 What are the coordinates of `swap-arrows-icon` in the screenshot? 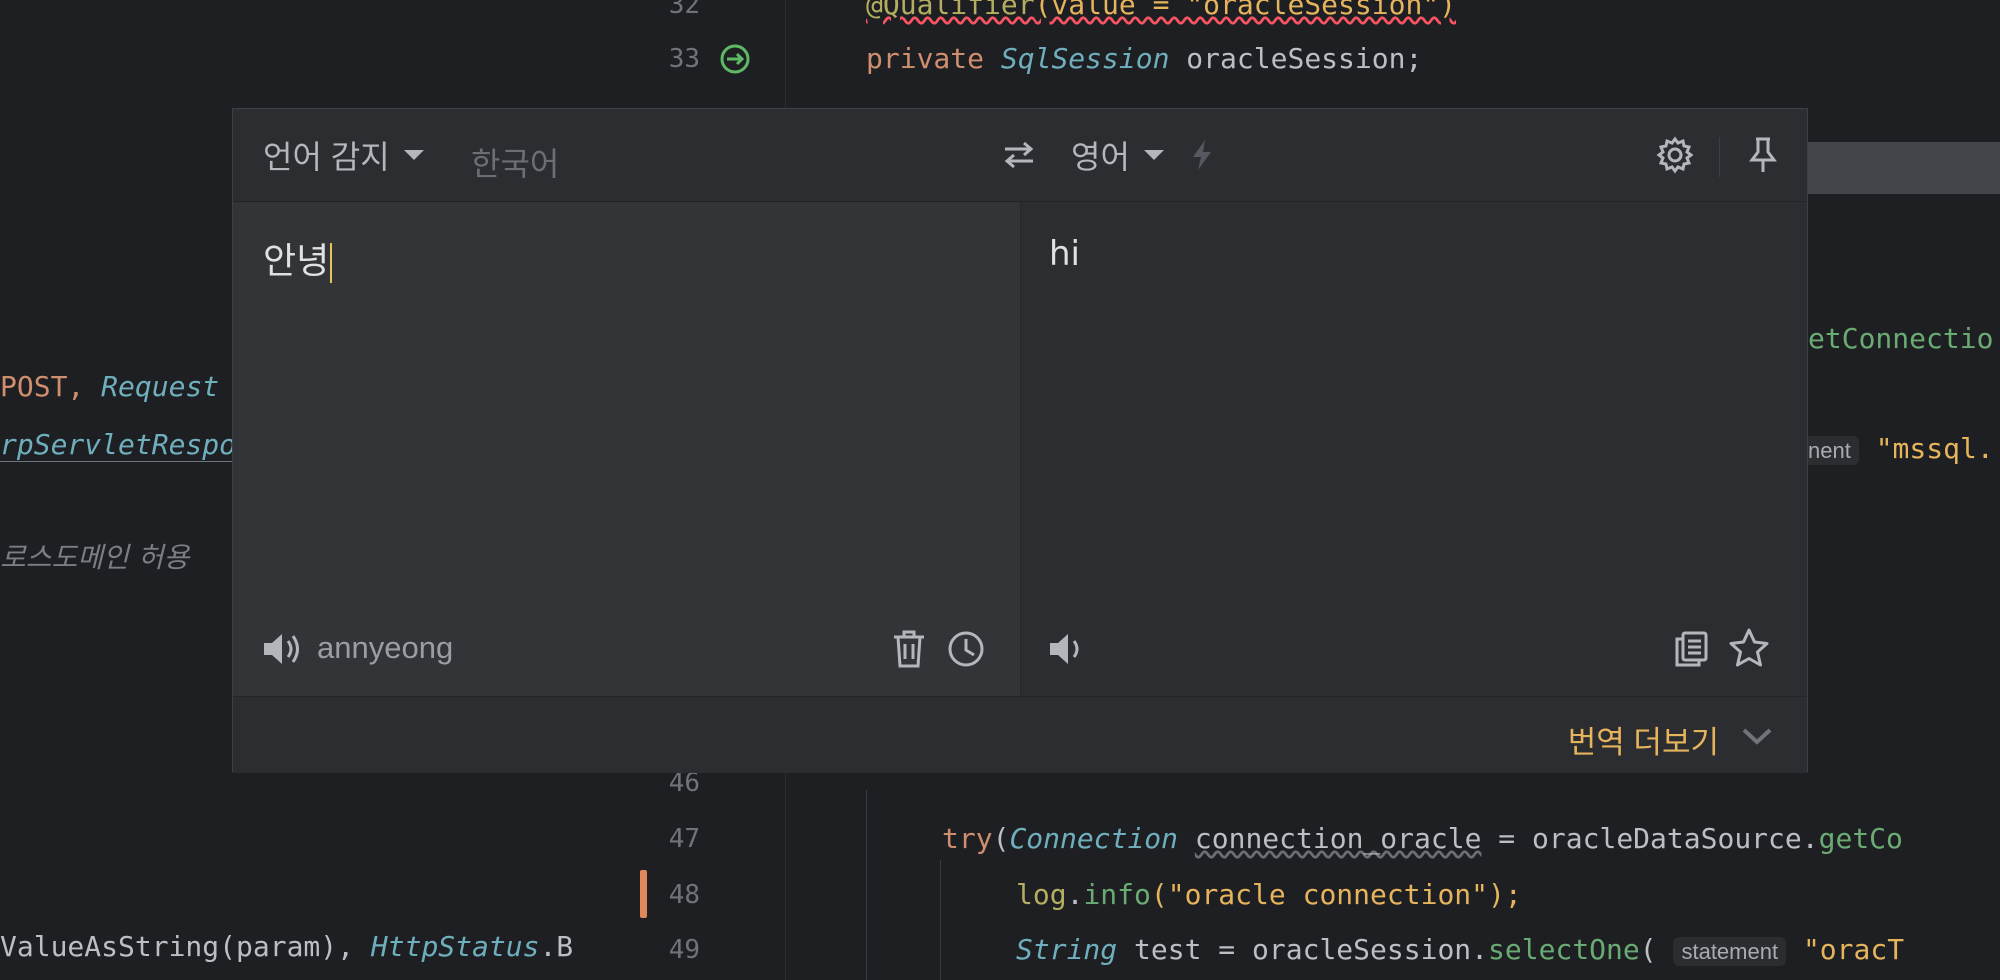 It's located at (1019, 155).